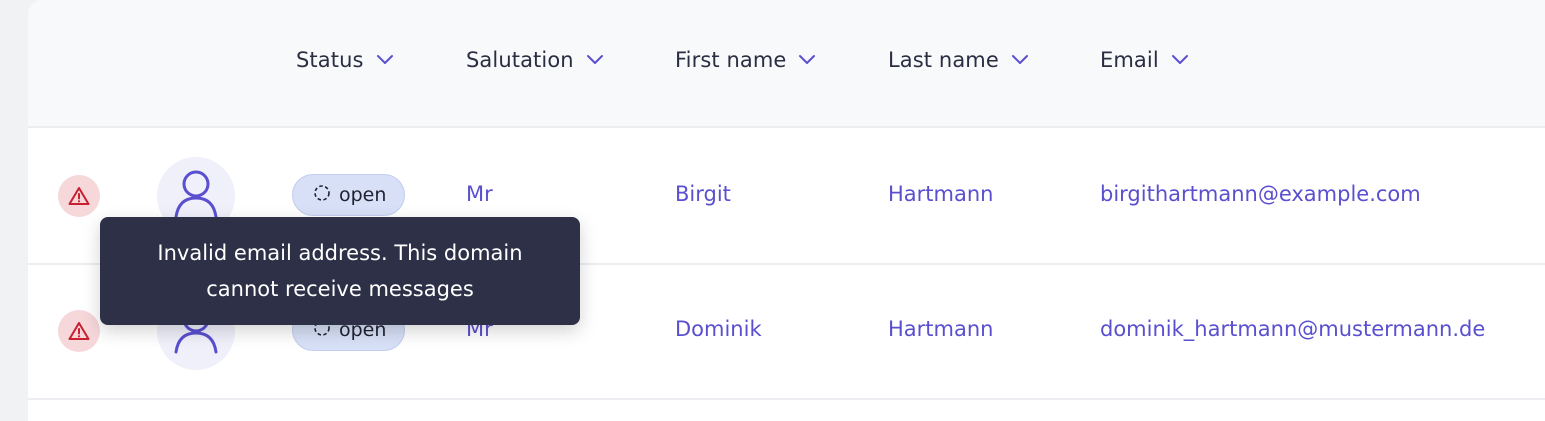  What do you see at coordinates (786, 410) in the screenshot?
I see `table-row` at bounding box center [786, 410].